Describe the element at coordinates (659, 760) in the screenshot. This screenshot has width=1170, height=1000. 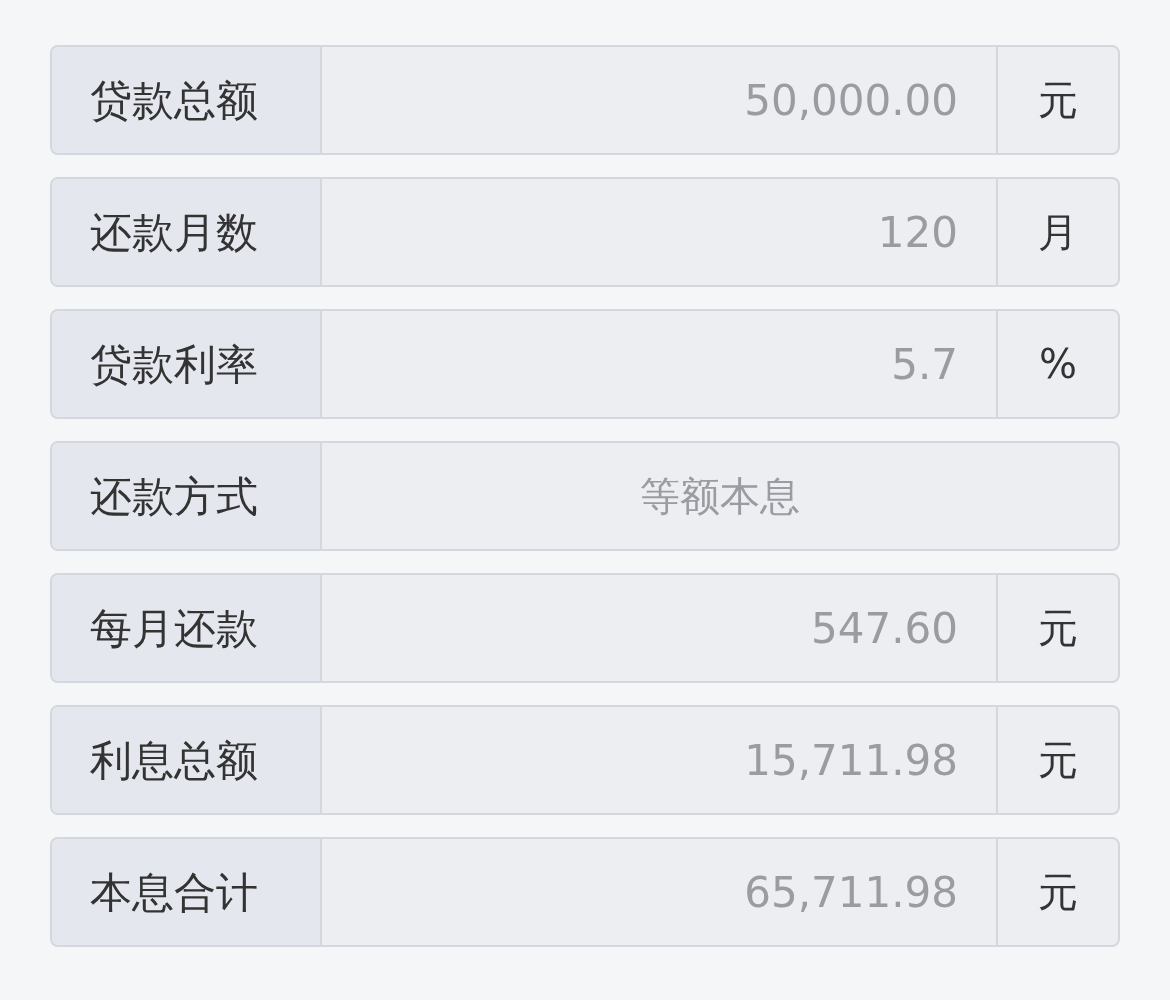
I see `value-field: 15,711.98` at that location.